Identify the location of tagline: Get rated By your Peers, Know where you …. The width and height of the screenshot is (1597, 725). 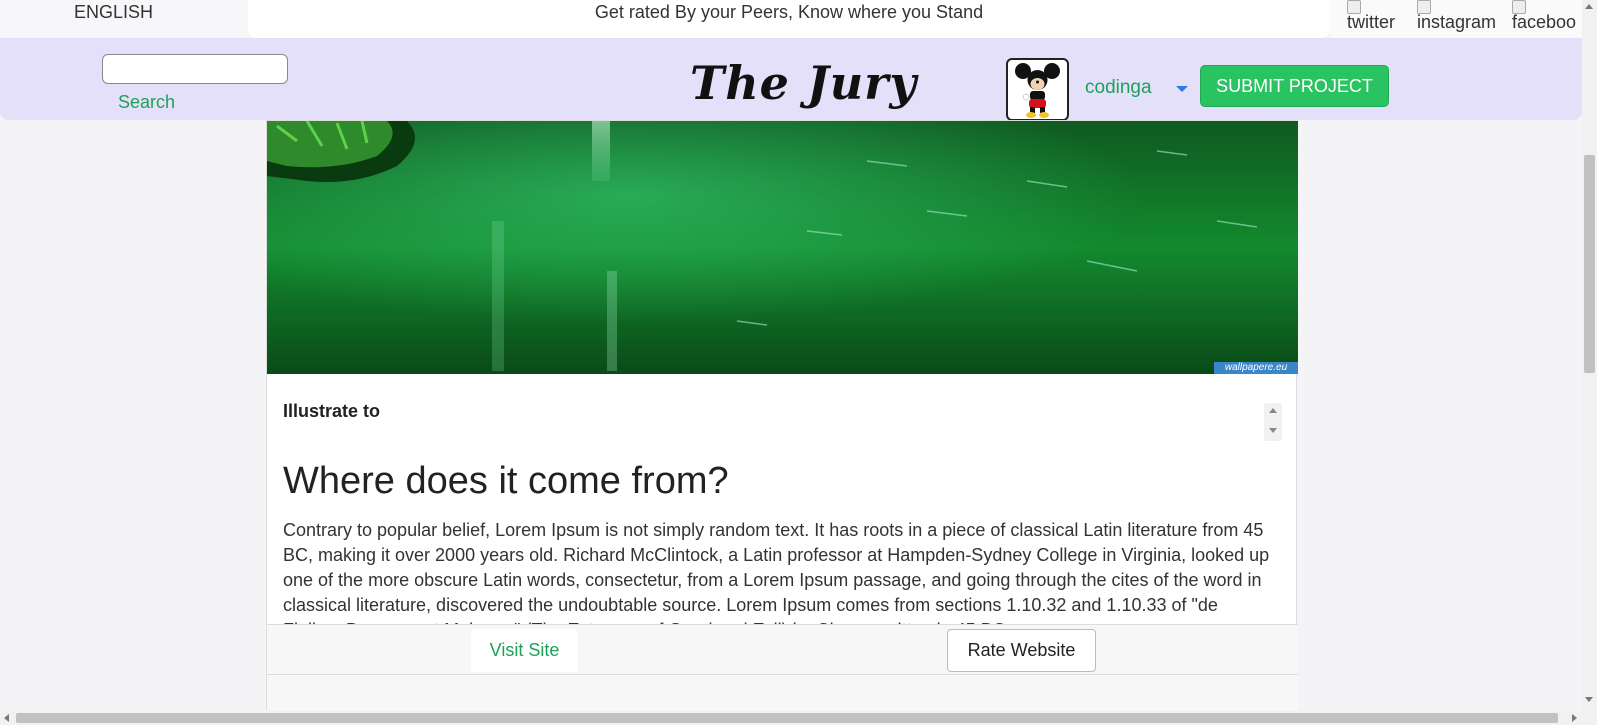
(789, 19).